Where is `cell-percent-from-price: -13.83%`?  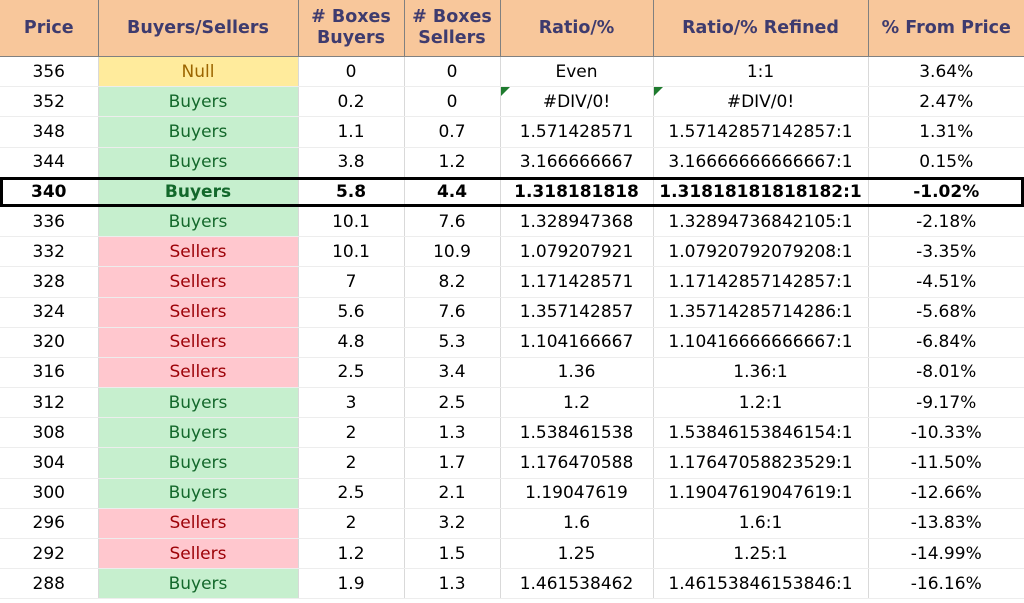 cell-percent-from-price: -13.83% is located at coordinates (946, 524).